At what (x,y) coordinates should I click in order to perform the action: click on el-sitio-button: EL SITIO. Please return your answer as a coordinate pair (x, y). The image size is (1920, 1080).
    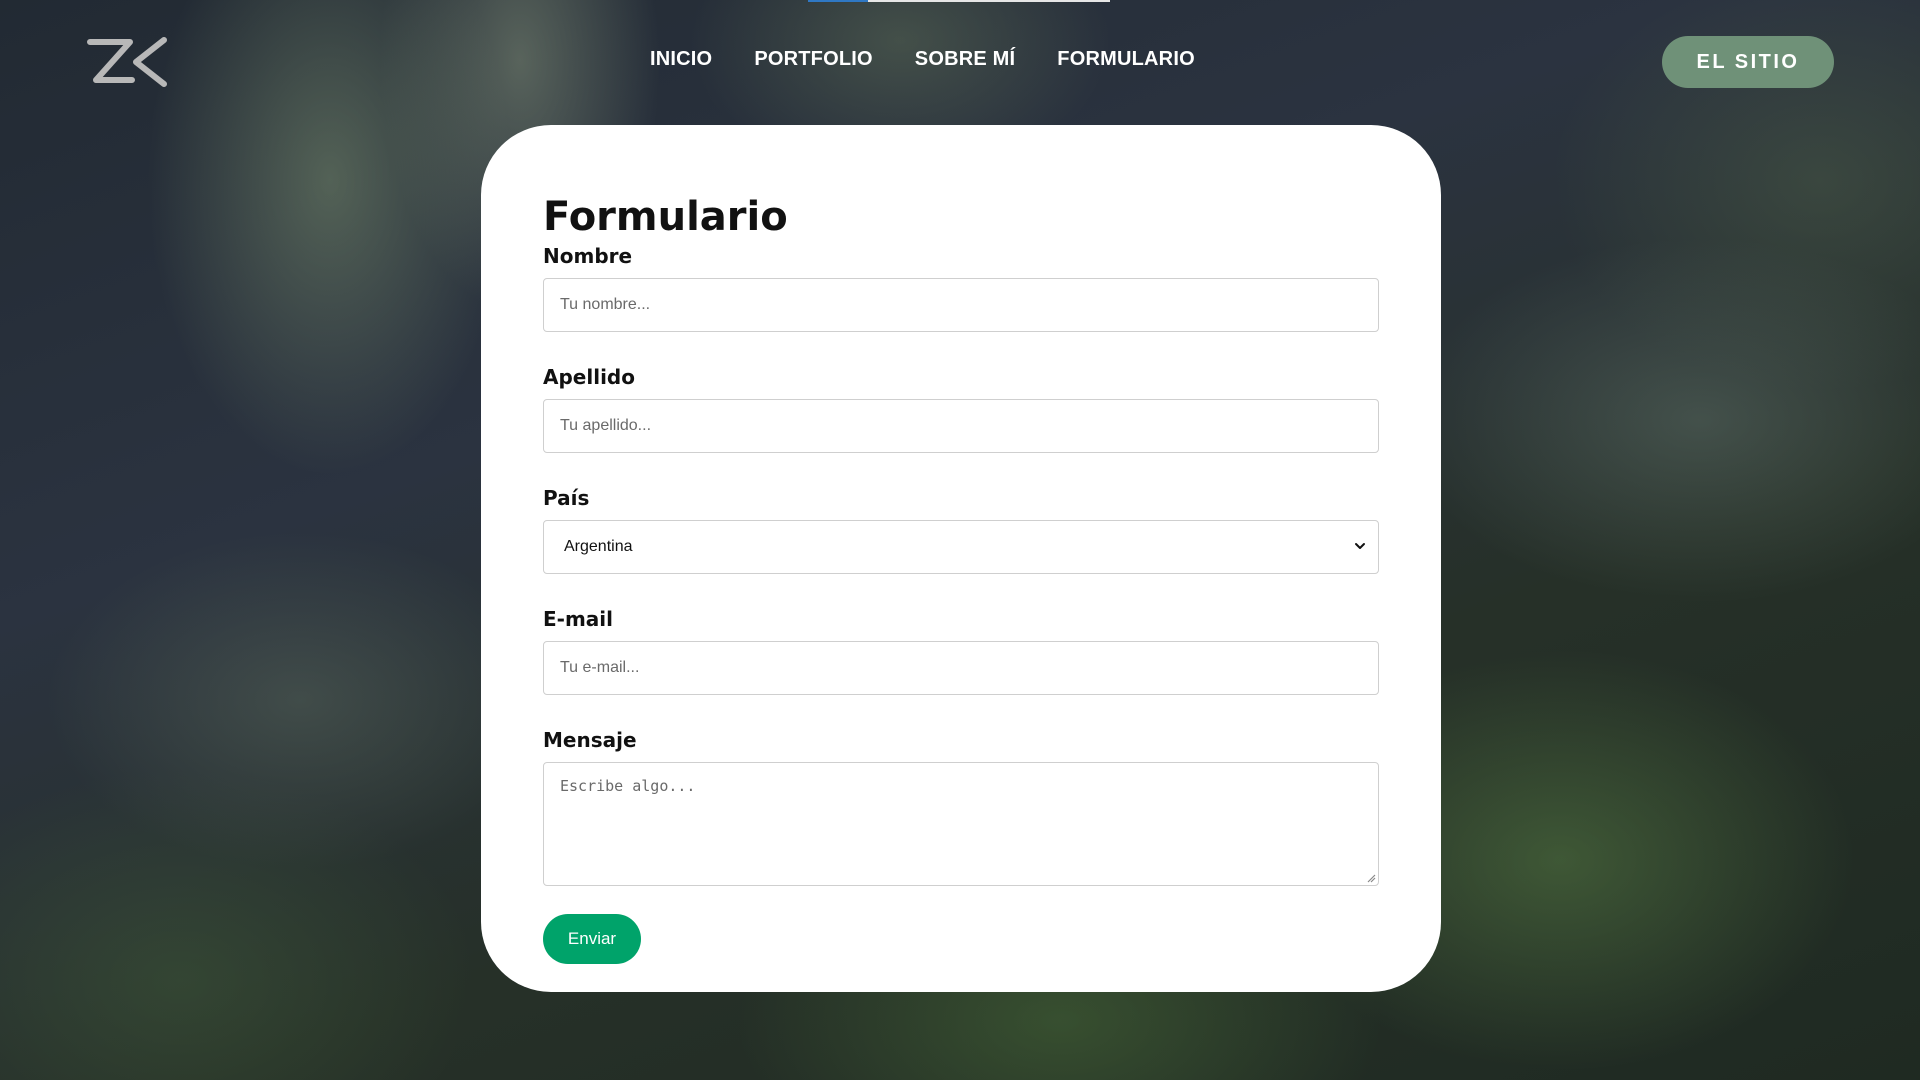
    Looking at the image, I should click on (1748, 62).